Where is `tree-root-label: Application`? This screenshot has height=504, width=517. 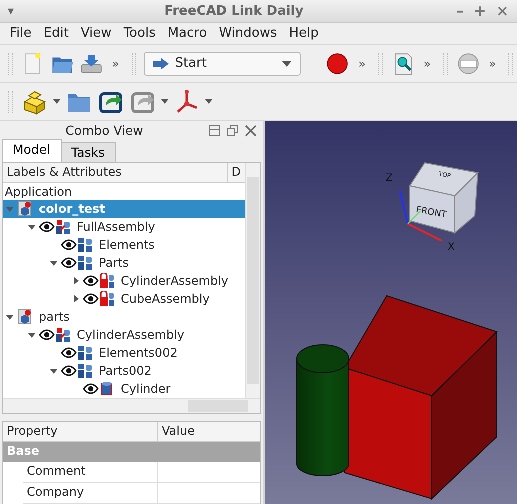
tree-root-label: Application is located at coordinates (39, 192).